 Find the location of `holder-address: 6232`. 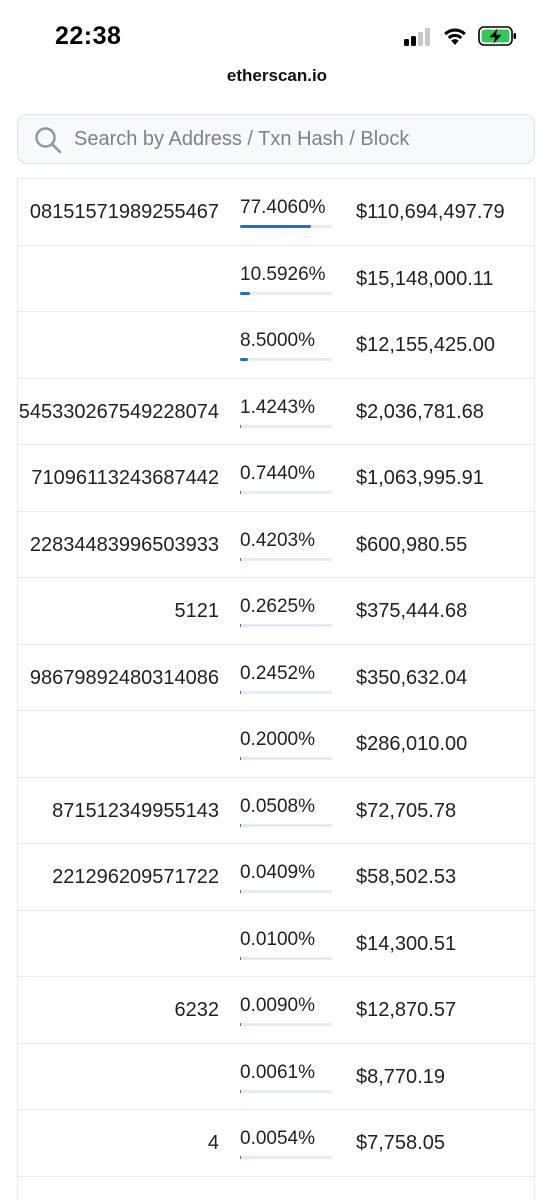

holder-address: 6232 is located at coordinates (197, 1010).